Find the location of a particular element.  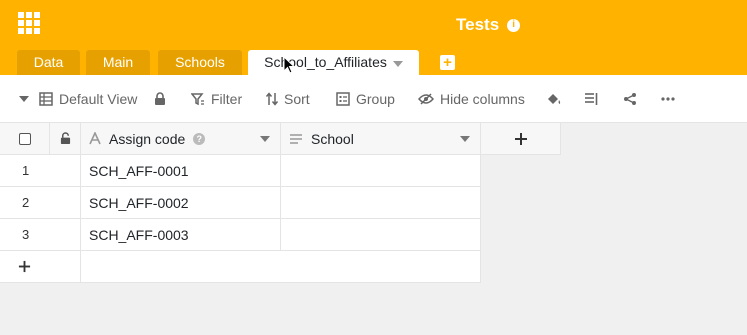

help-icon: ? is located at coordinates (199, 138).